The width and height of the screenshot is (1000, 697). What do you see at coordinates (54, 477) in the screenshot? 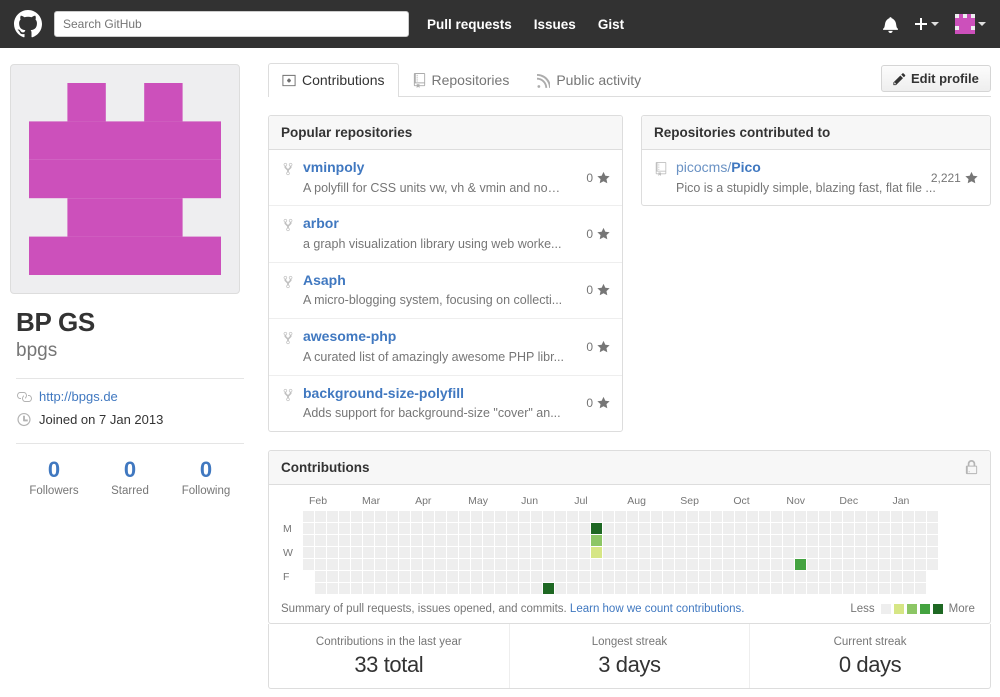
I see `stat-followers: 0 Followers` at bounding box center [54, 477].